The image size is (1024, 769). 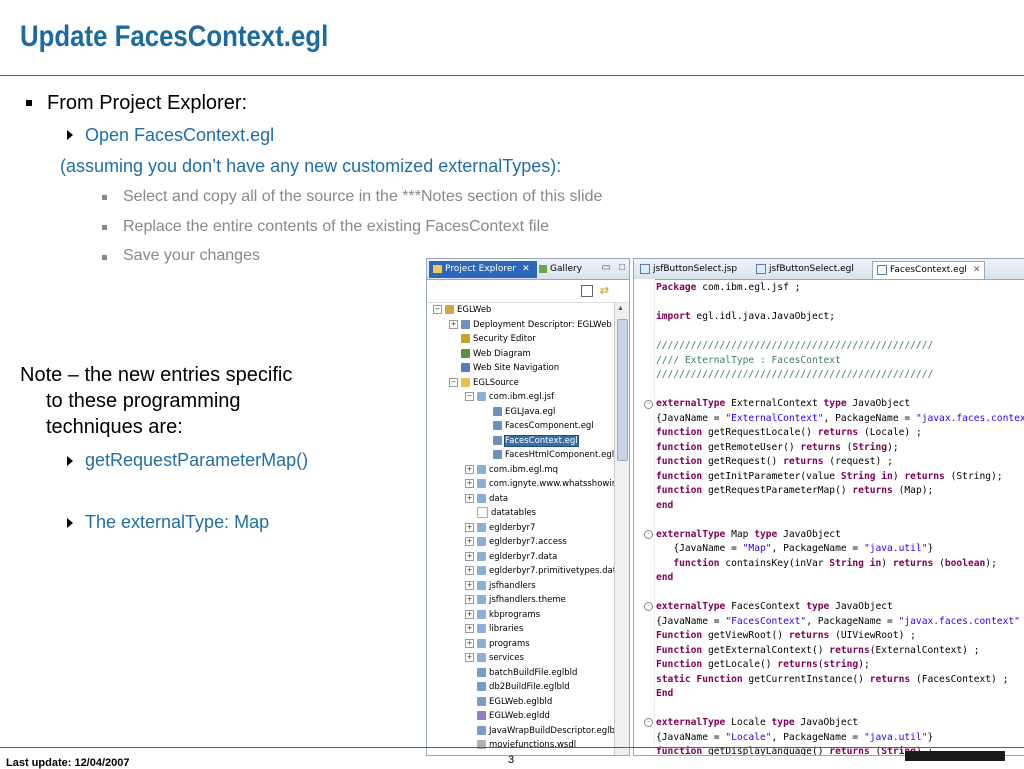 What do you see at coordinates (528, 542) in the screenshot?
I see `tree-item-label: eglderbyr7.access` at bounding box center [528, 542].